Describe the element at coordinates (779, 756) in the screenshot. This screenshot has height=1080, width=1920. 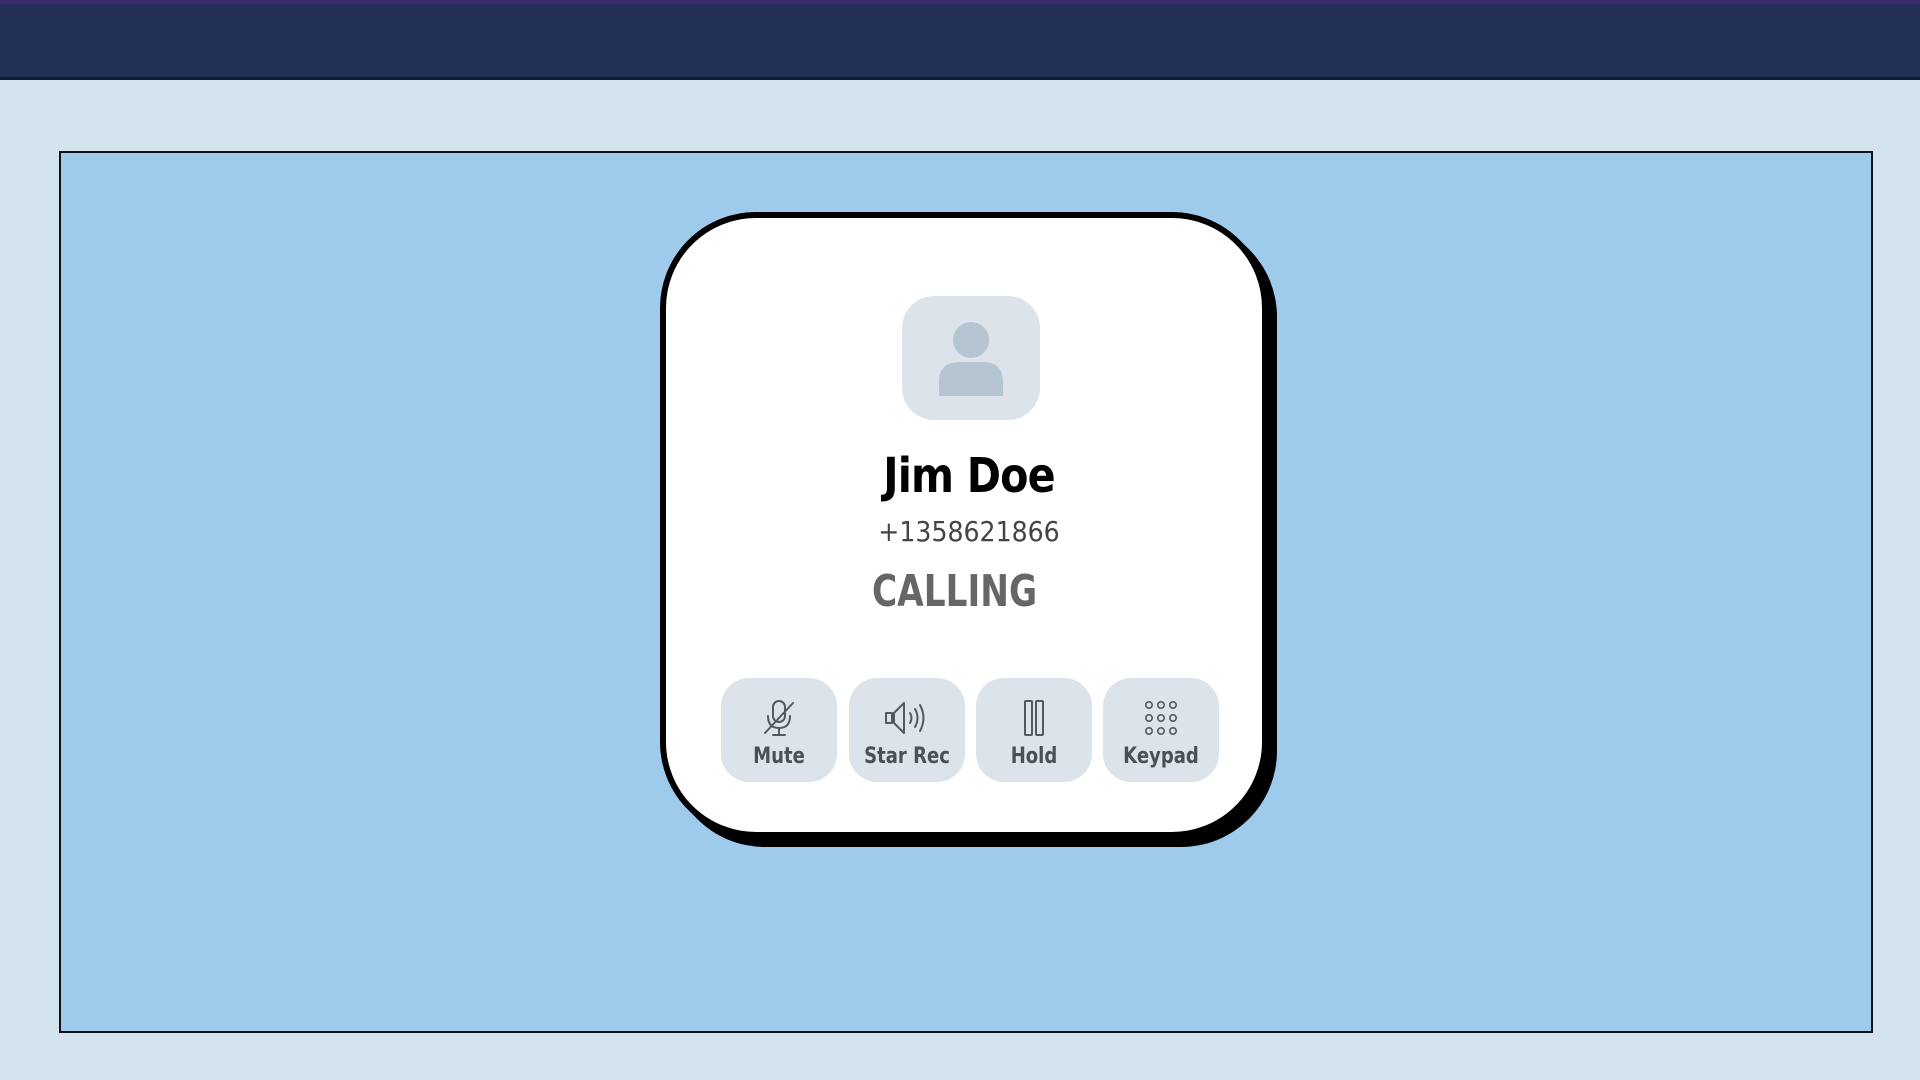
I see `mute-button-label: Mute` at that location.